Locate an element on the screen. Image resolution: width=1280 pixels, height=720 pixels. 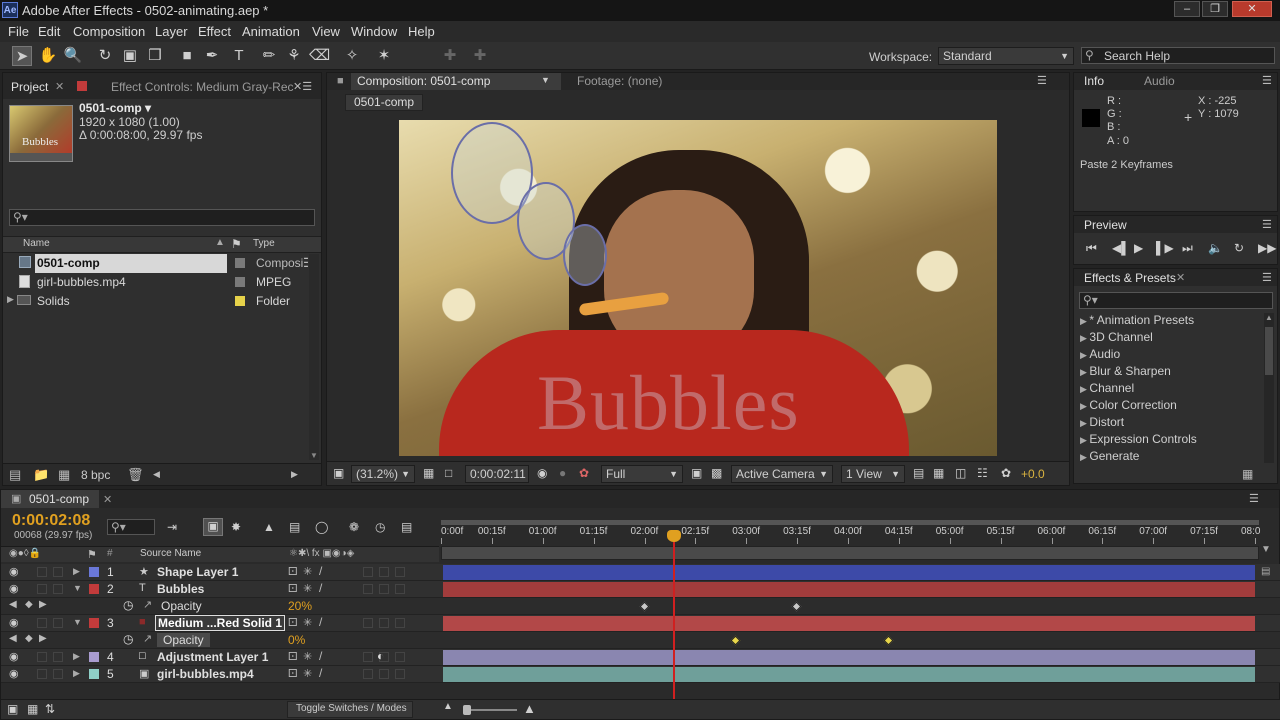
rectangle-tool-icon: ■ is located at coordinates (187, 56).